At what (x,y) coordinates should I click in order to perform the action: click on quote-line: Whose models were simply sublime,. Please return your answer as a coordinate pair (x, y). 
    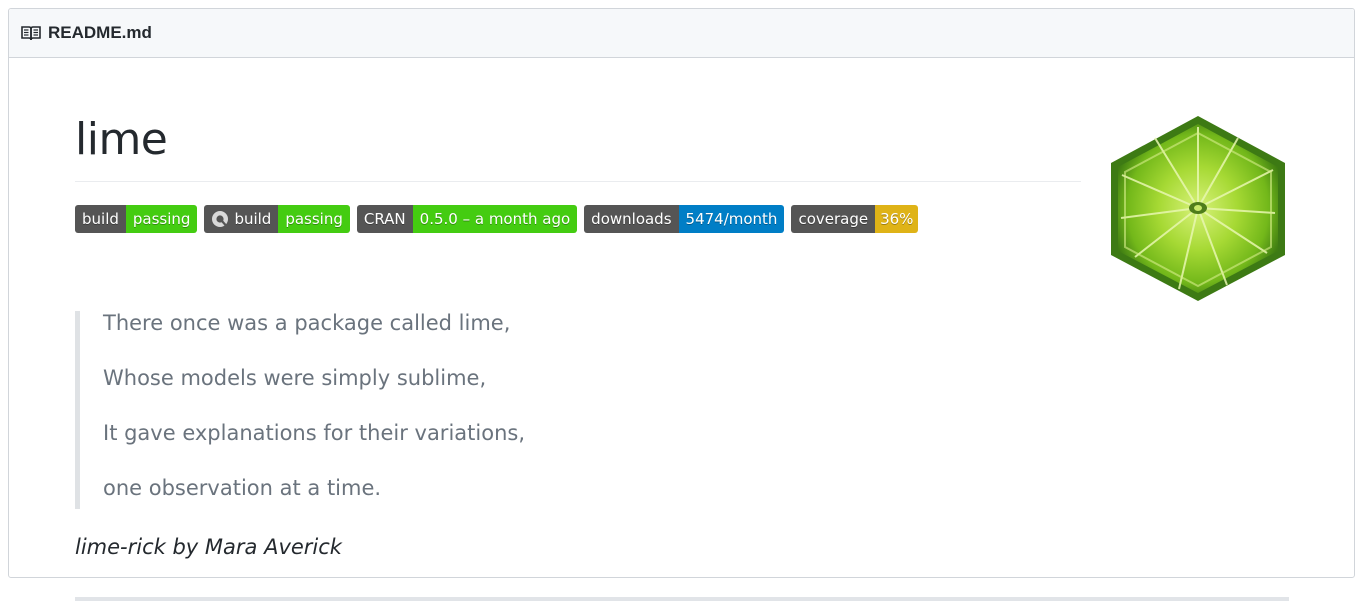
    Looking at the image, I should click on (295, 378).